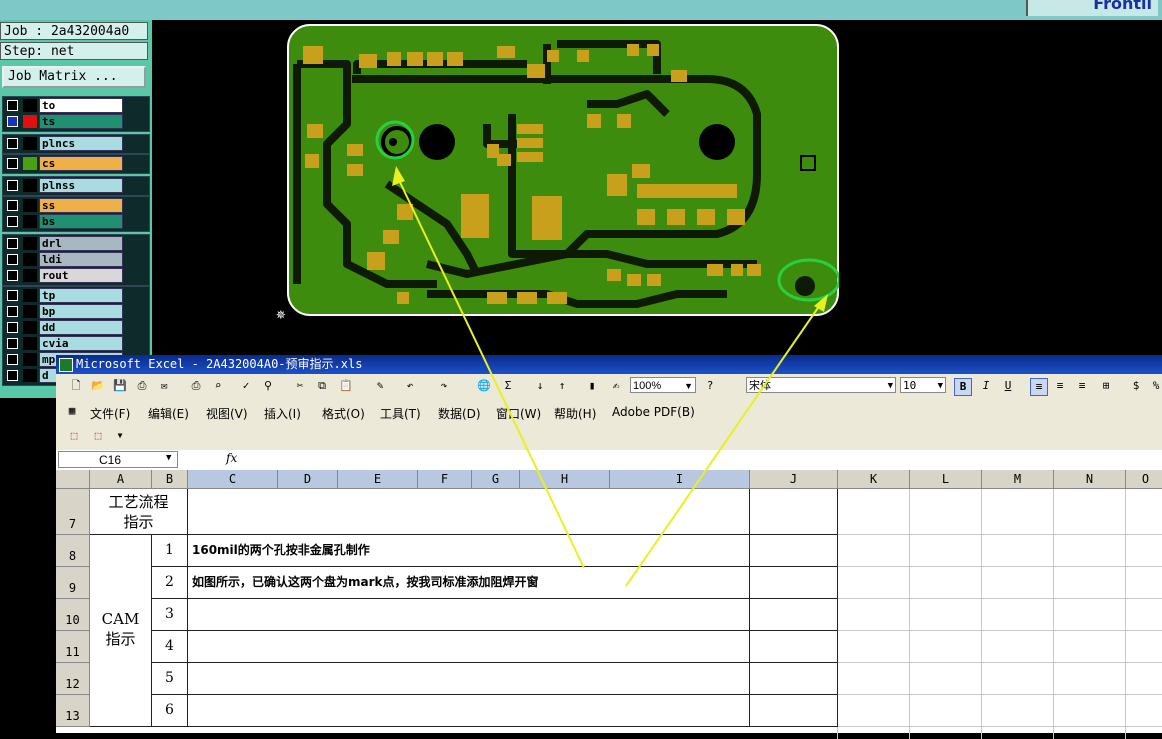 The image size is (1162, 739). What do you see at coordinates (398, 176) in the screenshot?
I see `arrow-head-left` at bounding box center [398, 176].